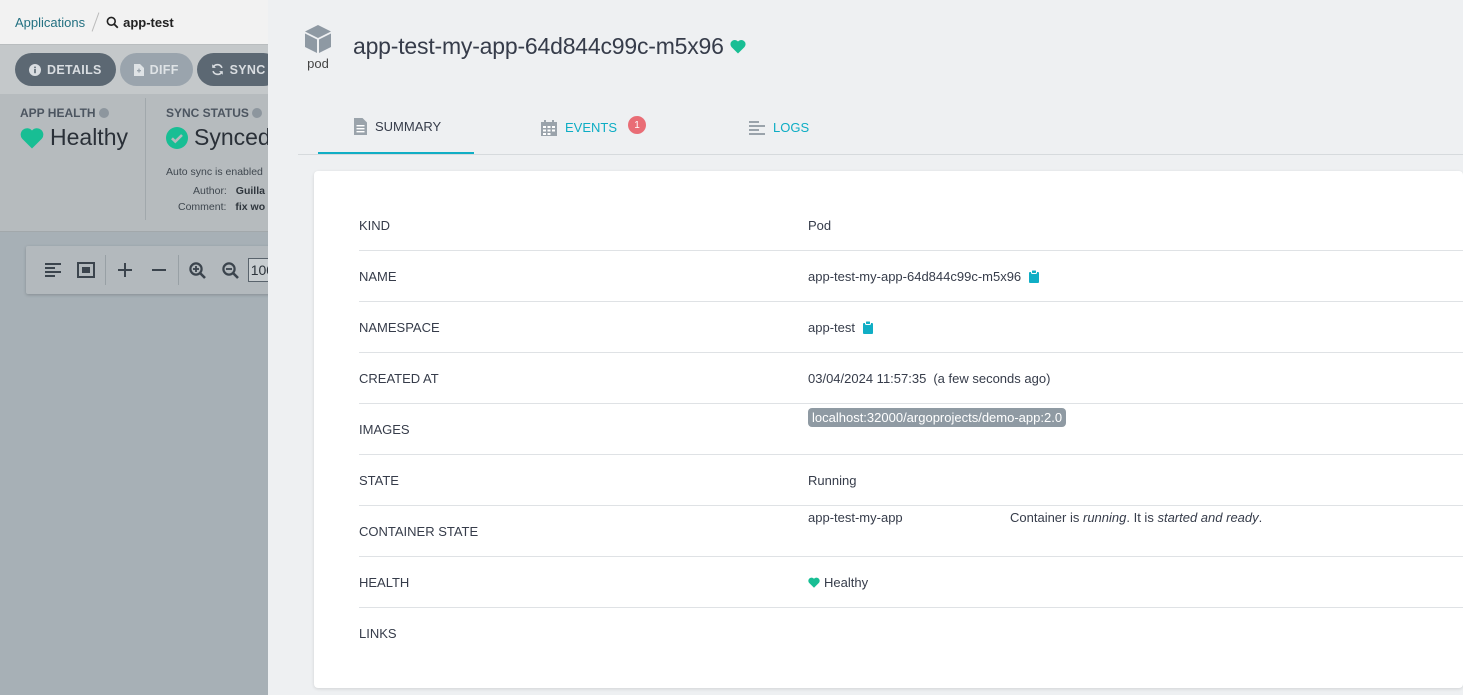 Image resolution: width=1463 pixels, height=695 pixels. I want to click on author-label: Author:, so click(210, 191).